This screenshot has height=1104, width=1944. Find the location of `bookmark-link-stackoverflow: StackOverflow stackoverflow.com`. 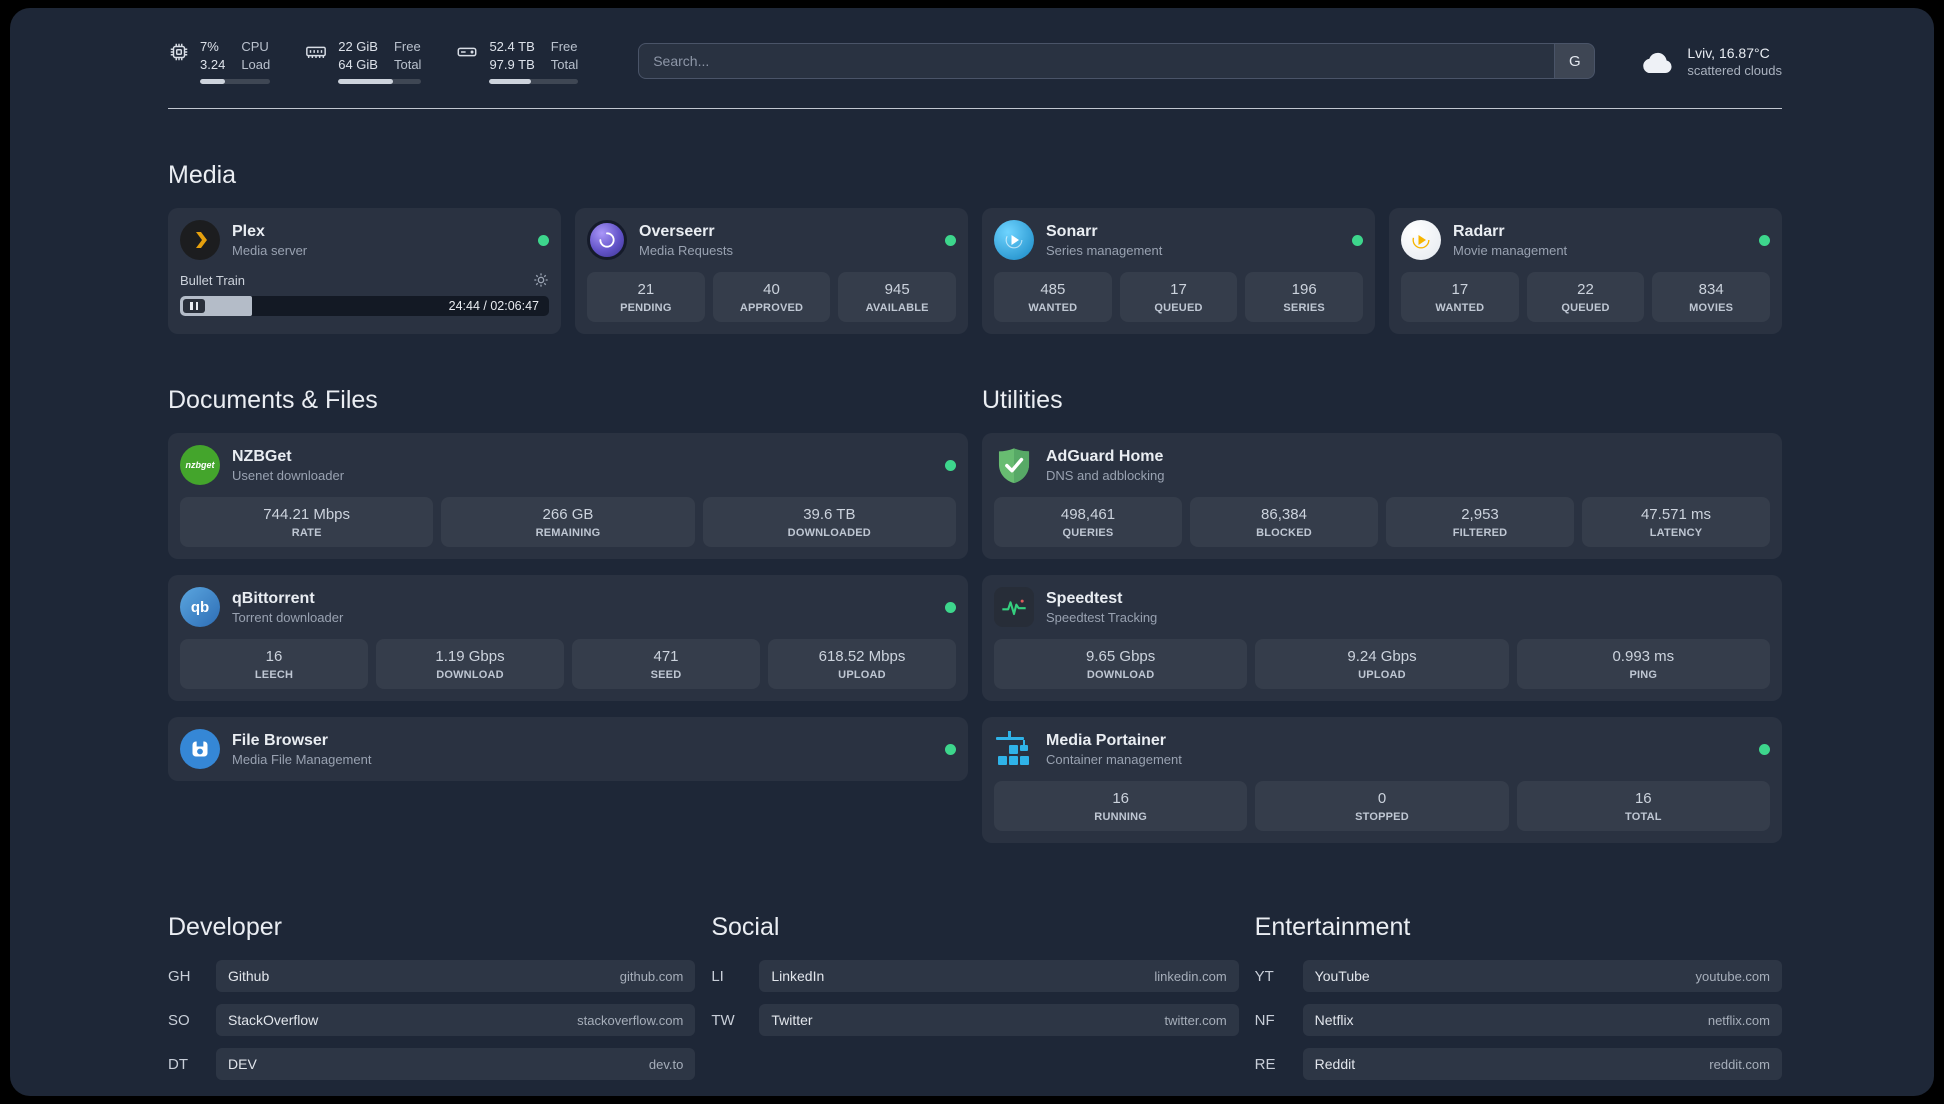

bookmark-link-stackoverflow: StackOverflow stackoverflow.com is located at coordinates (456, 1020).